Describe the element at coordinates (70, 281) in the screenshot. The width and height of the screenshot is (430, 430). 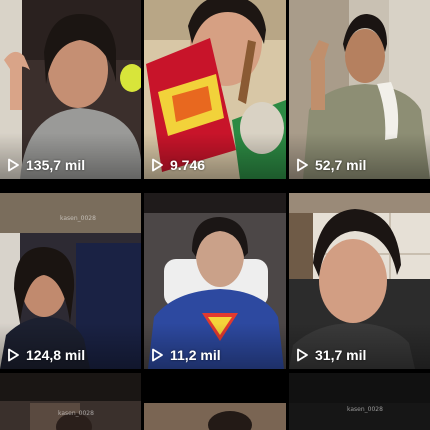
I see `video-tile: kasen_0028 124,8 mil` at that location.